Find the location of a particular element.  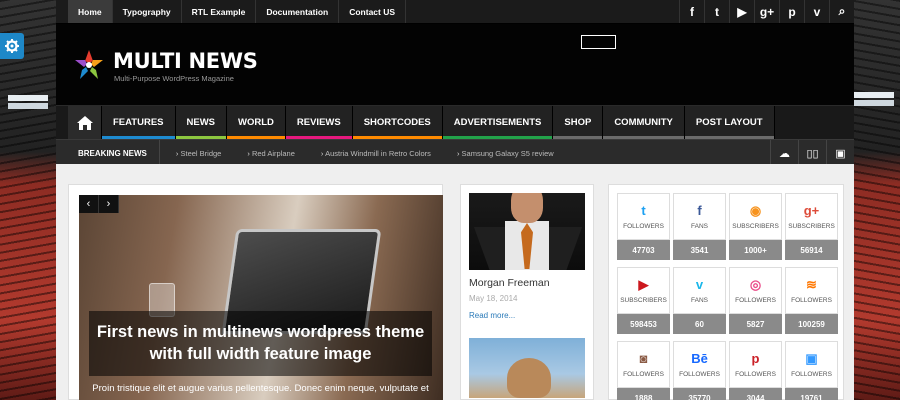

book-icon: ▯▯ is located at coordinates (812, 153).